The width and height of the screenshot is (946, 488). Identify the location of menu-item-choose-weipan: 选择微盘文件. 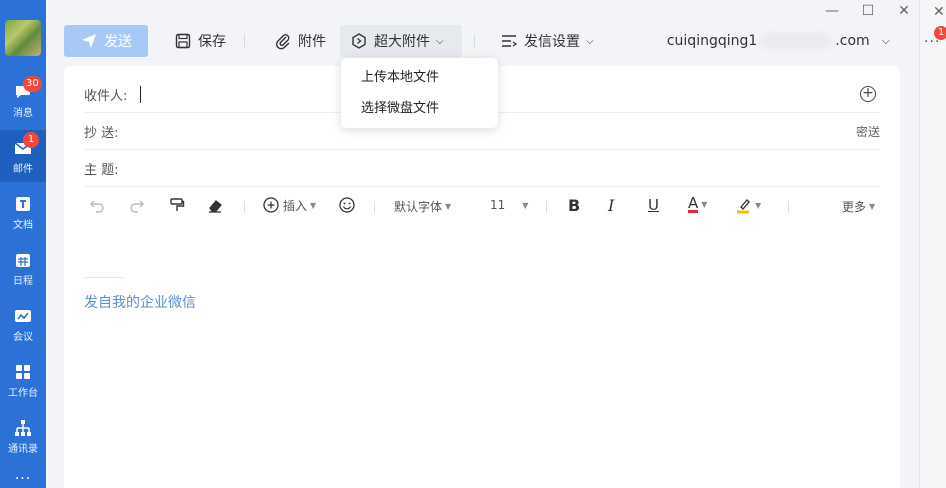
(419, 108).